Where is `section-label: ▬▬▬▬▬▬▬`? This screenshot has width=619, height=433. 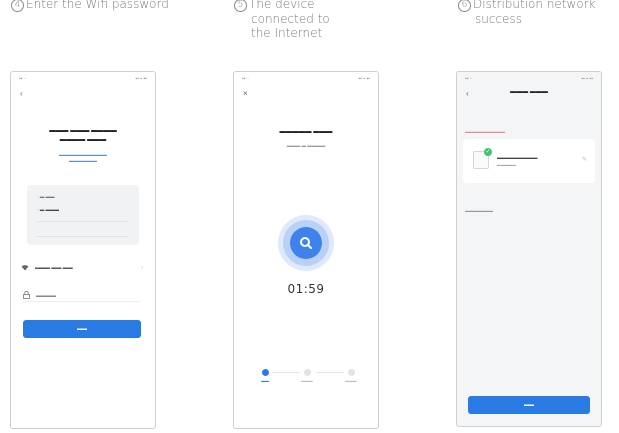 section-label: ▬▬▬▬▬▬▬ is located at coordinates (479, 210).